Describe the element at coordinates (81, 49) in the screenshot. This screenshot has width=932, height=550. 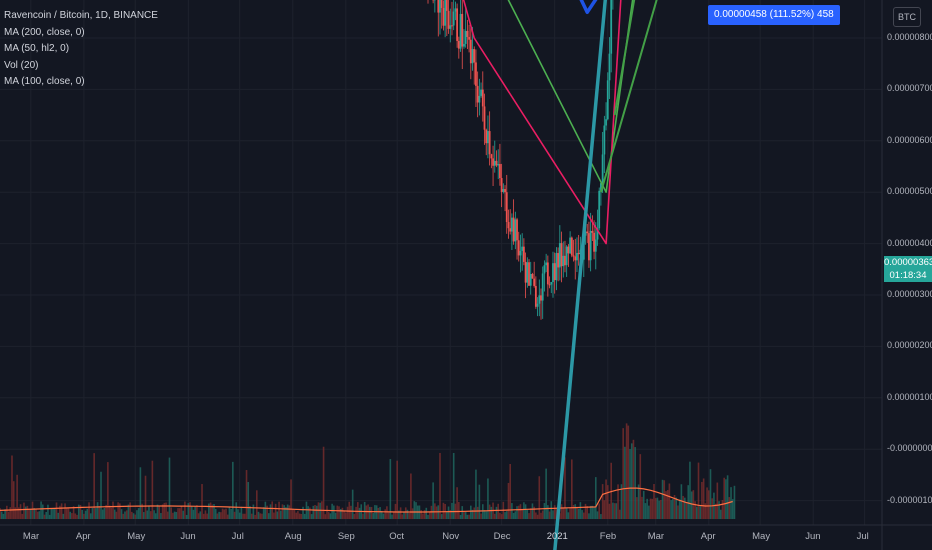
I see `indicator-ma50: MA (50, hl2, 0)` at that location.